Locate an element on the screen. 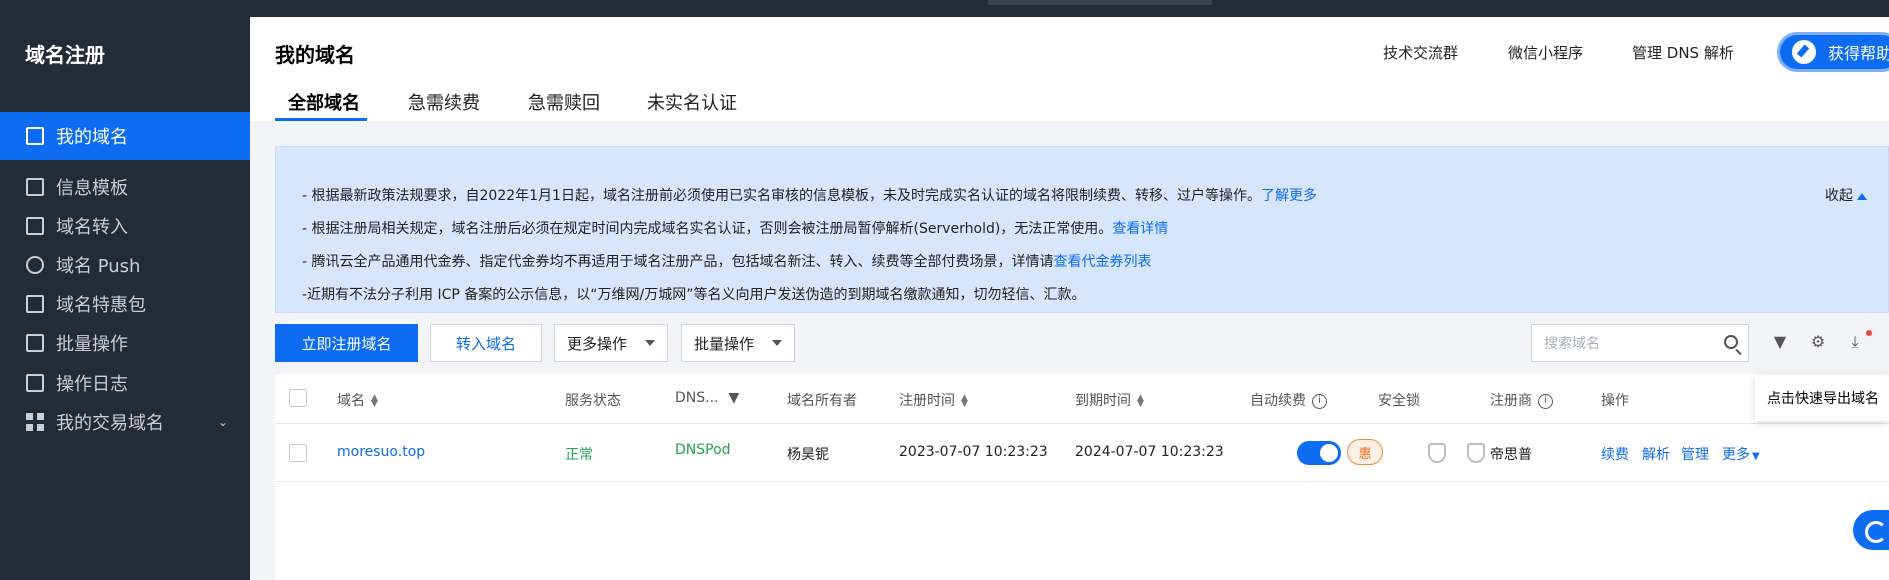 This screenshot has width=1889, height=580. caret-up-icon is located at coordinates (1862, 196).